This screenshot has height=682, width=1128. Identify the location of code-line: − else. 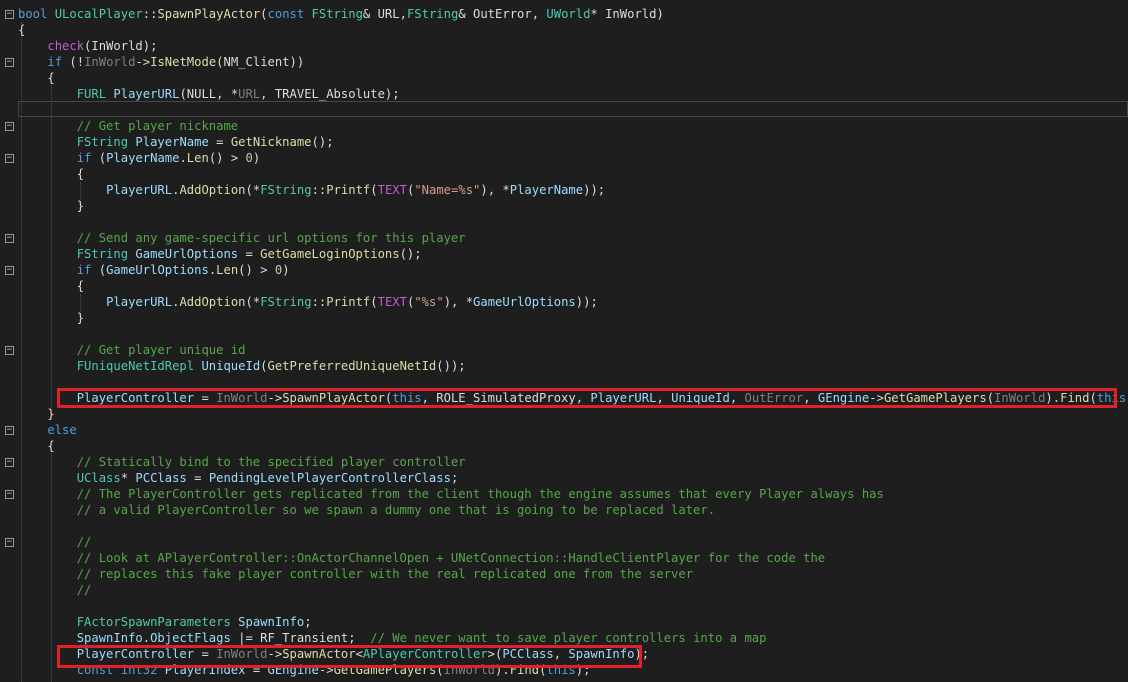
(564, 430).